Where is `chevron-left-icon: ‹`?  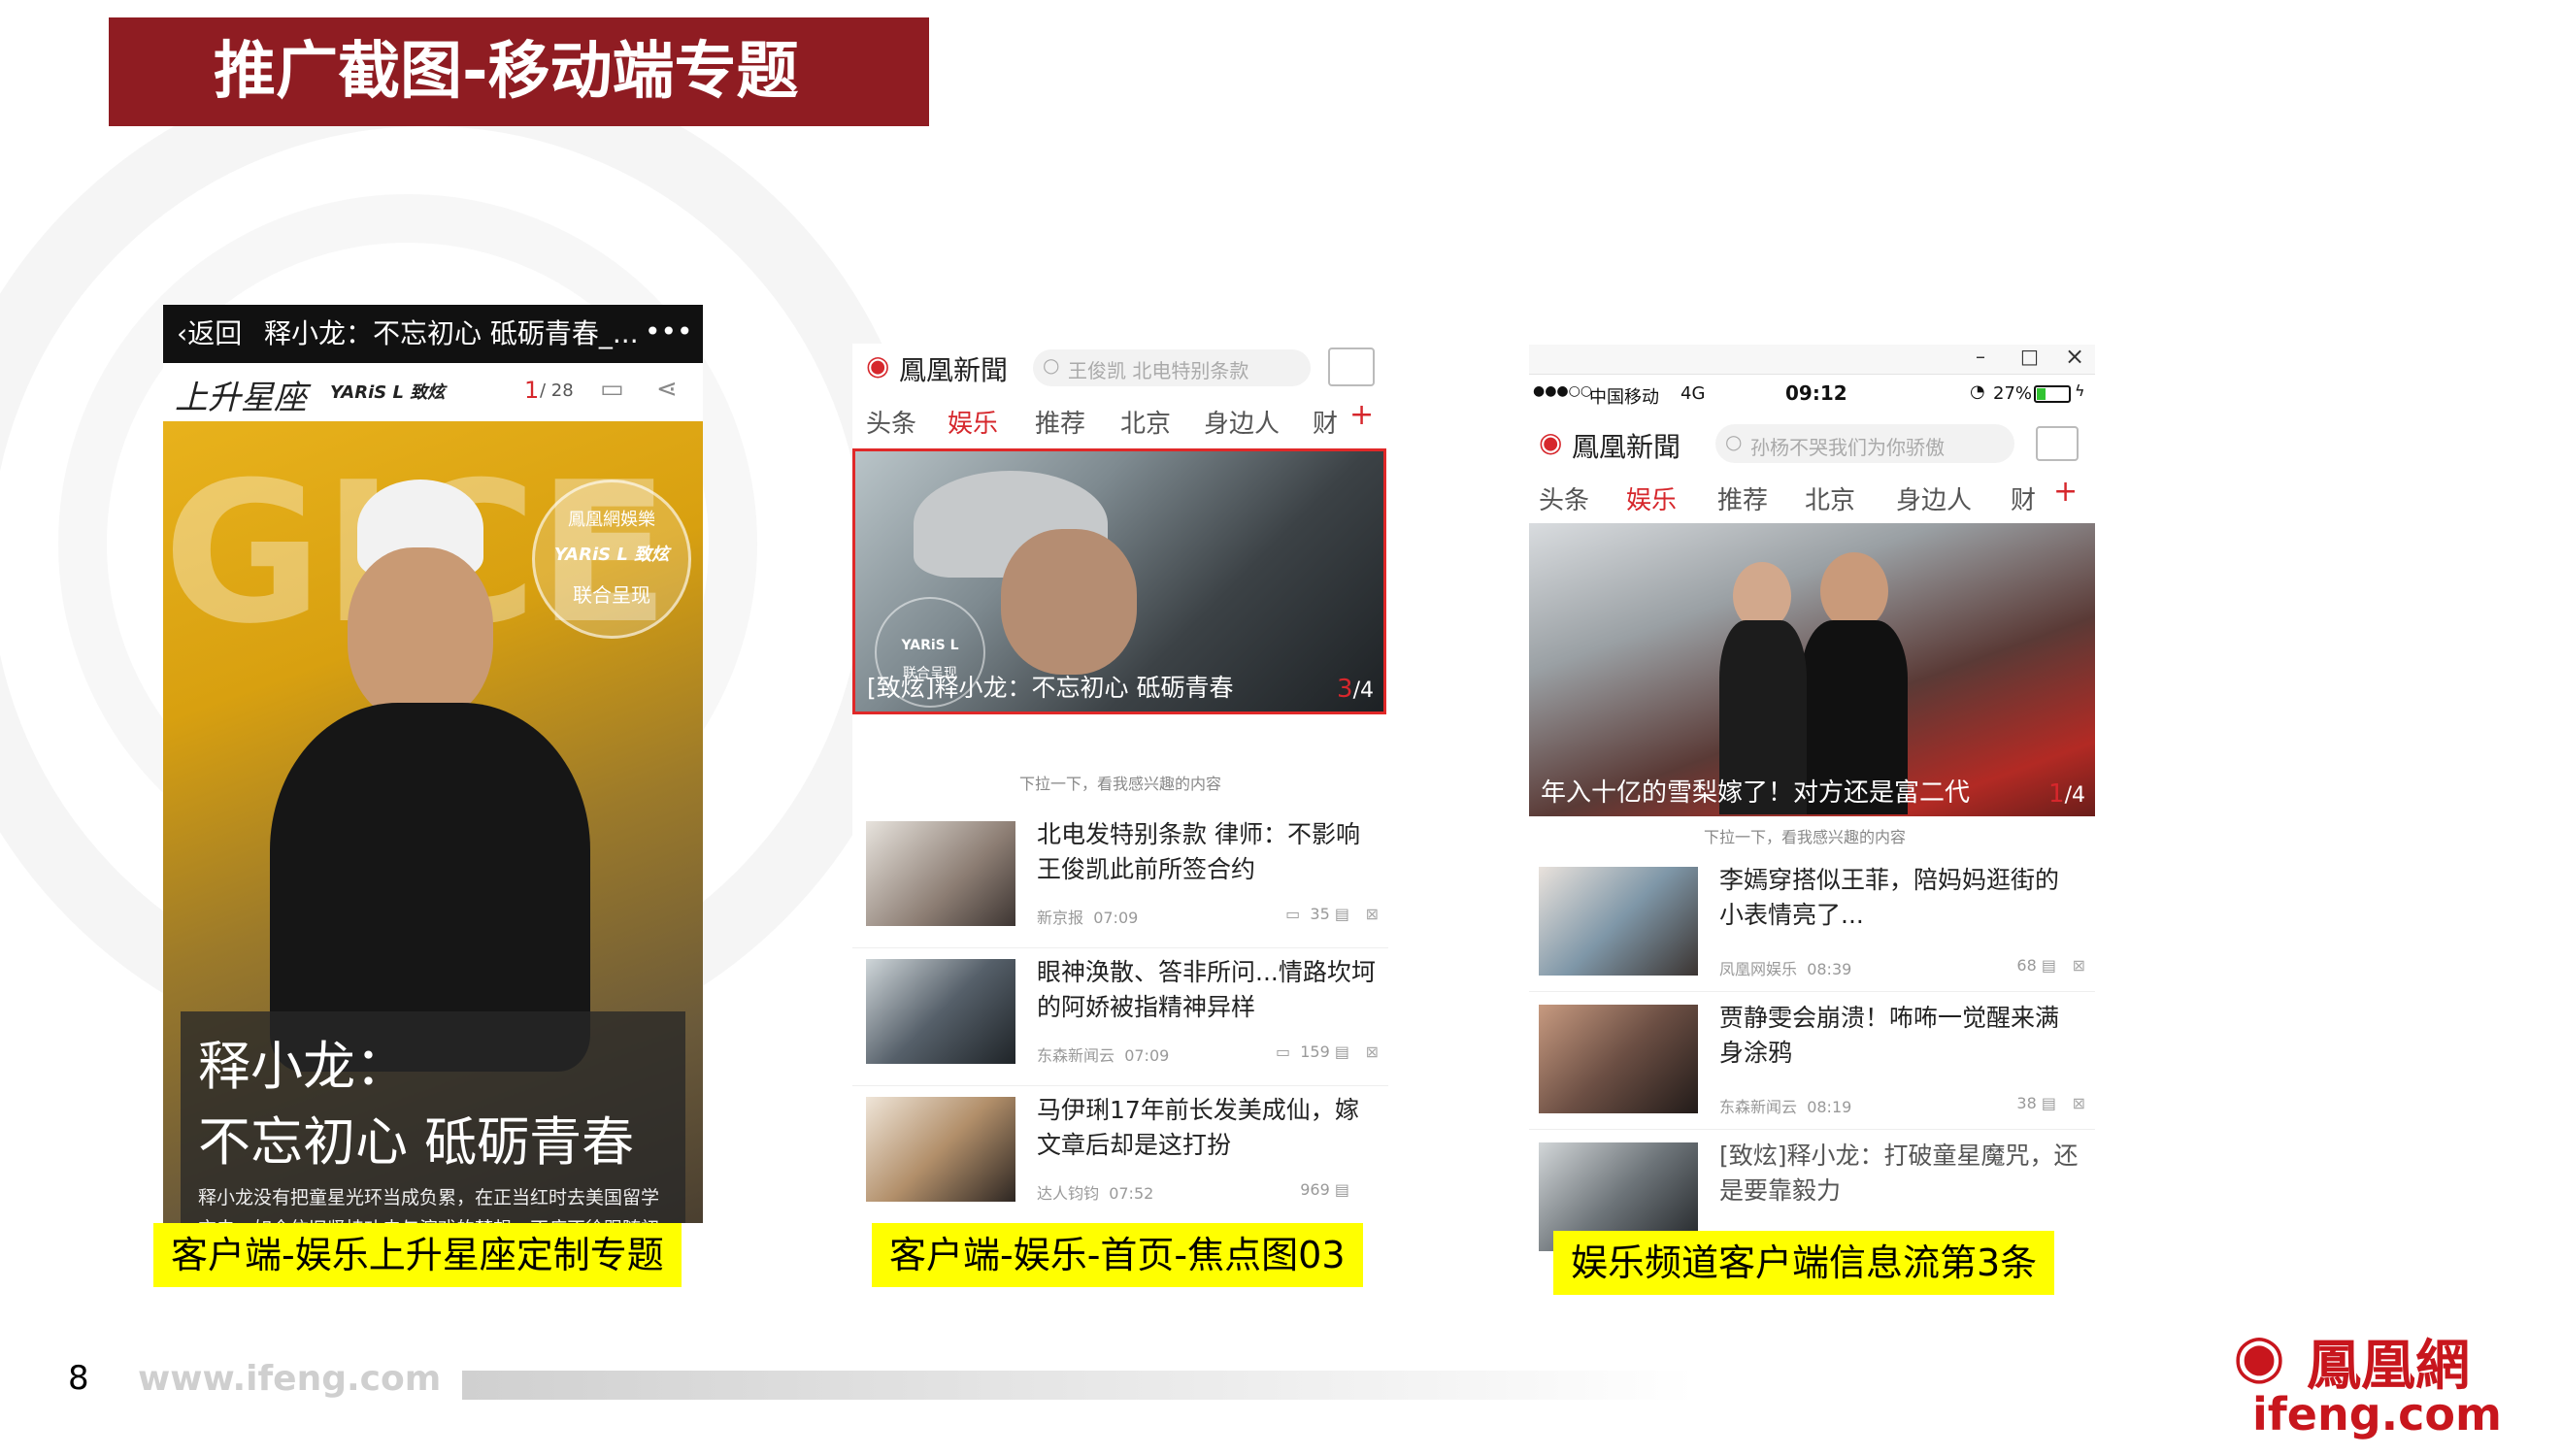 chevron-left-icon: ‹ is located at coordinates (182, 333).